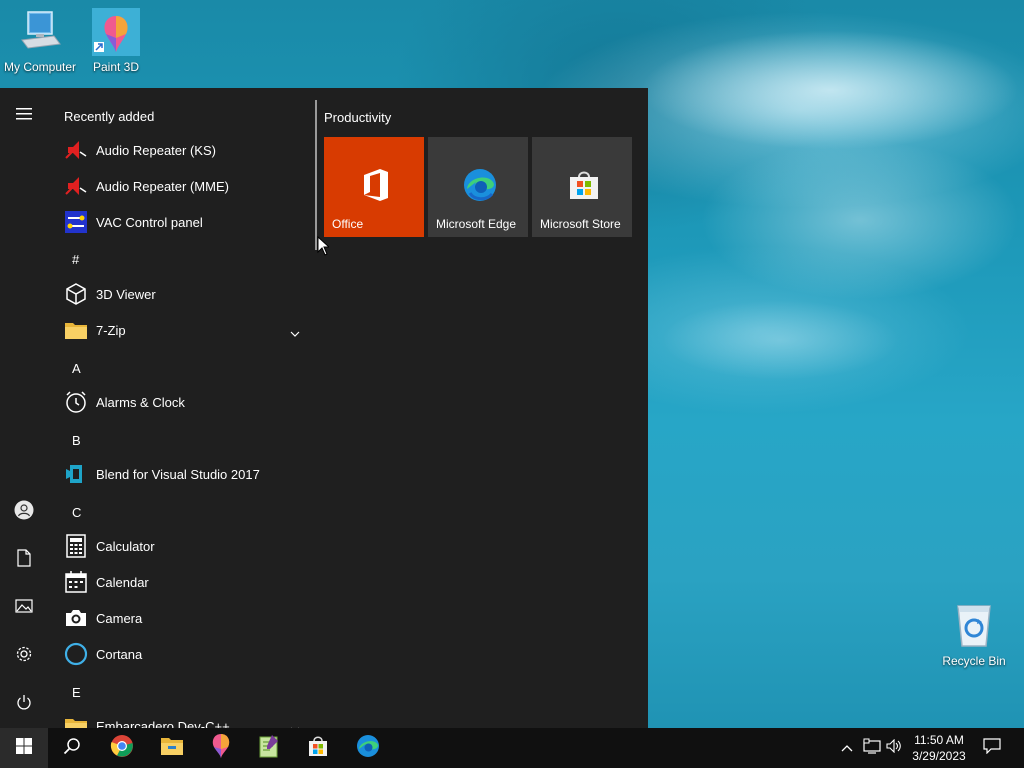  I want to click on taskbar: 11:50 AM 3/29/2023, so click(512, 748).